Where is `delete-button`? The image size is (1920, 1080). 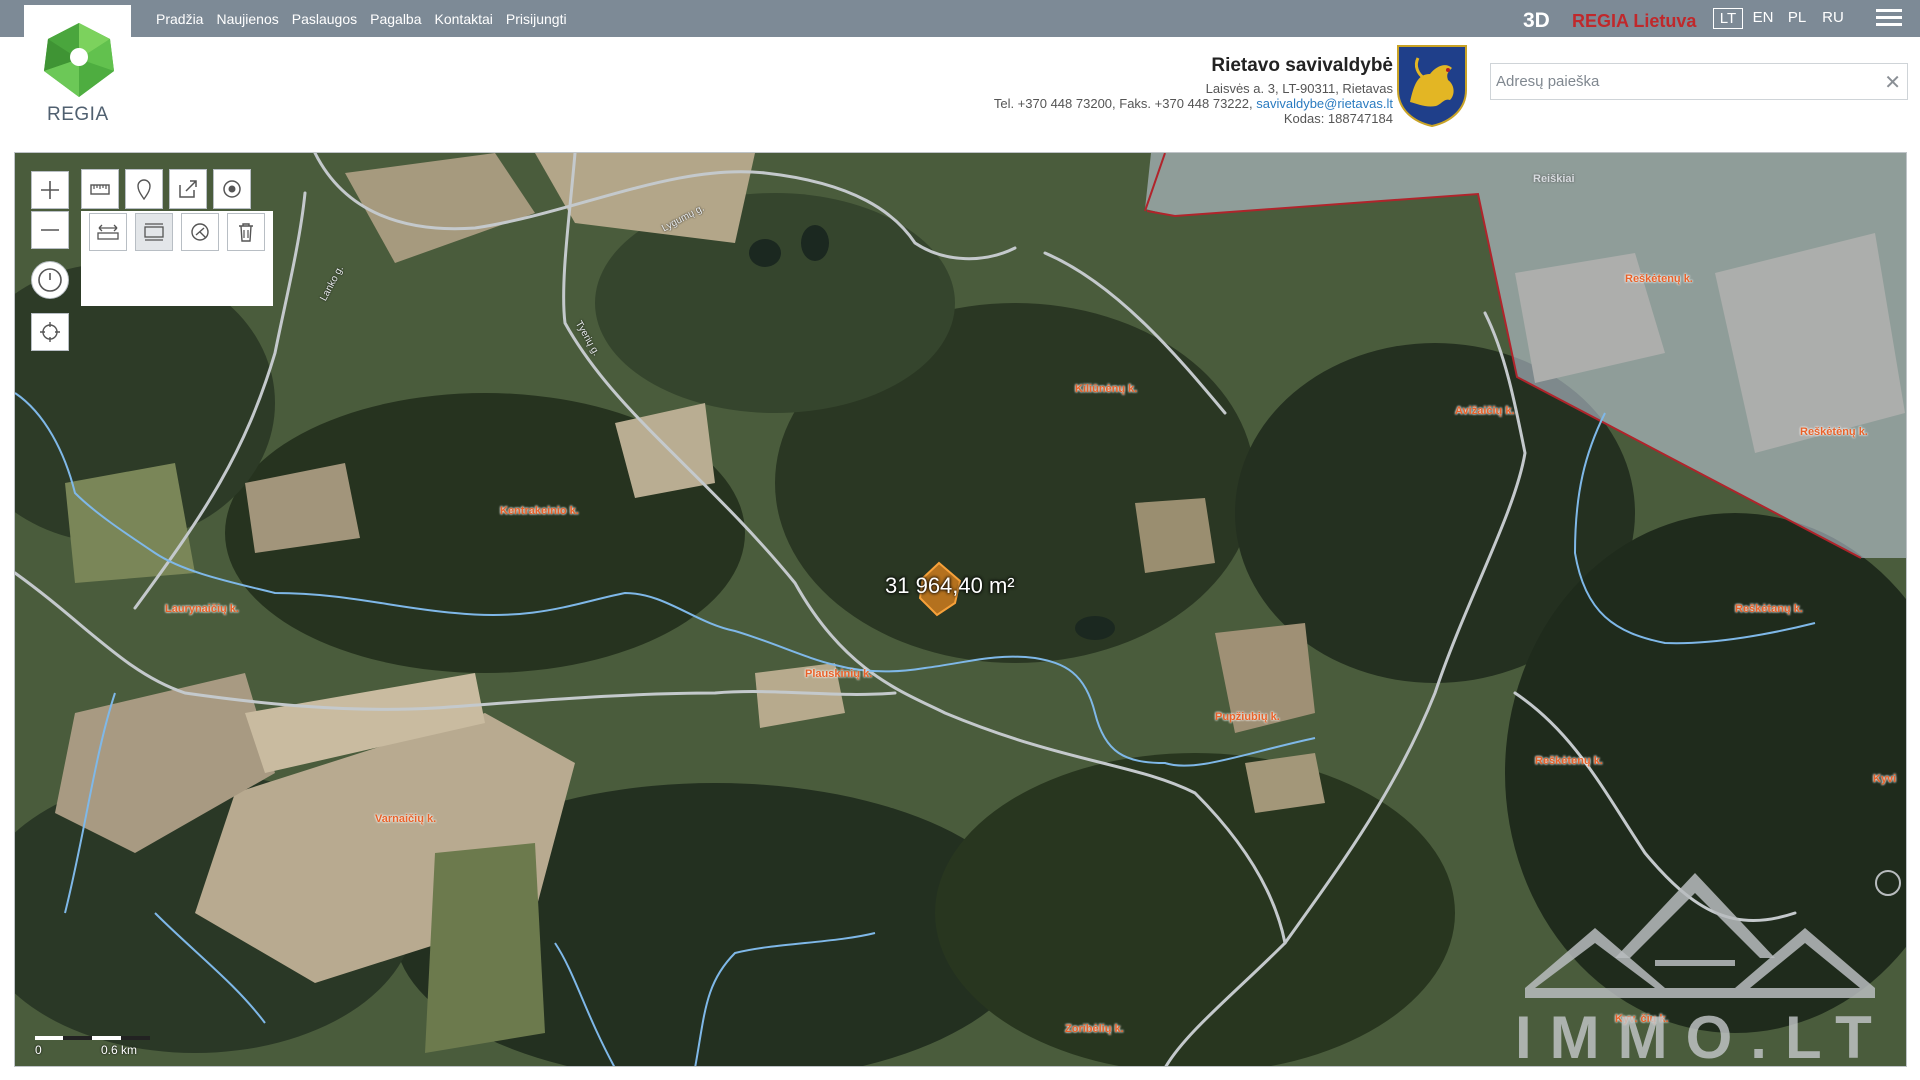 delete-button is located at coordinates (246, 232).